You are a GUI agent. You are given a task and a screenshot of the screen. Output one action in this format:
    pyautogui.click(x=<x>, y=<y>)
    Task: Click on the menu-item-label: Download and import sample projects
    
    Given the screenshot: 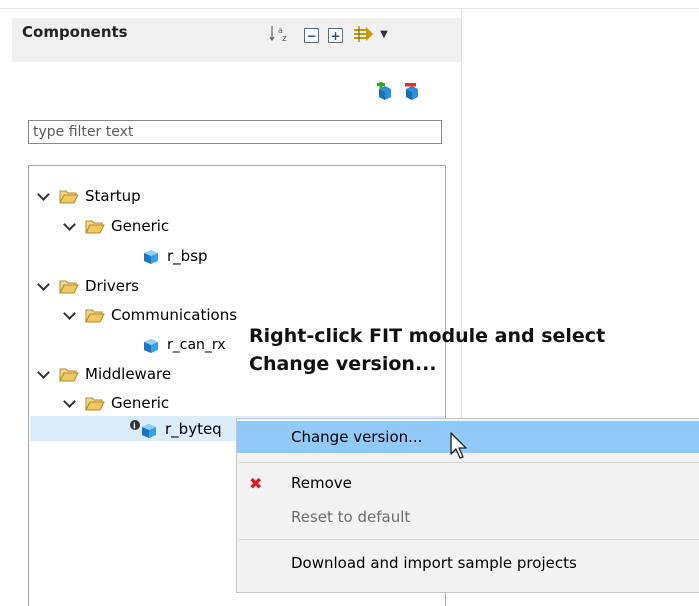 What is the action you would take?
    pyautogui.click(x=434, y=563)
    